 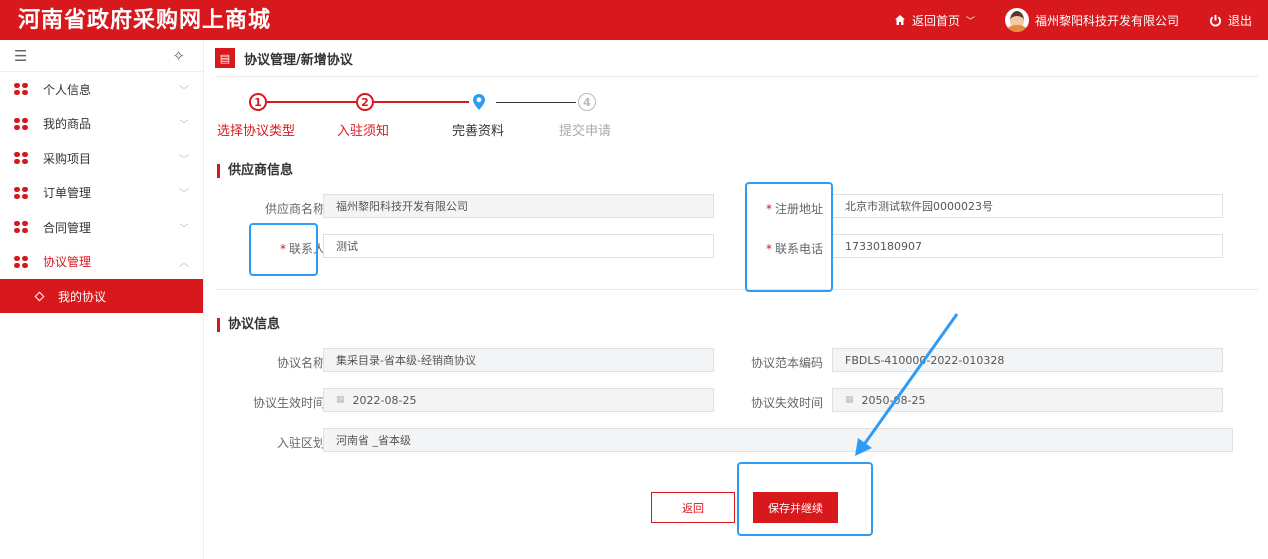 I want to click on agreement-code-label: 协议范本编码, so click(x=786, y=363).